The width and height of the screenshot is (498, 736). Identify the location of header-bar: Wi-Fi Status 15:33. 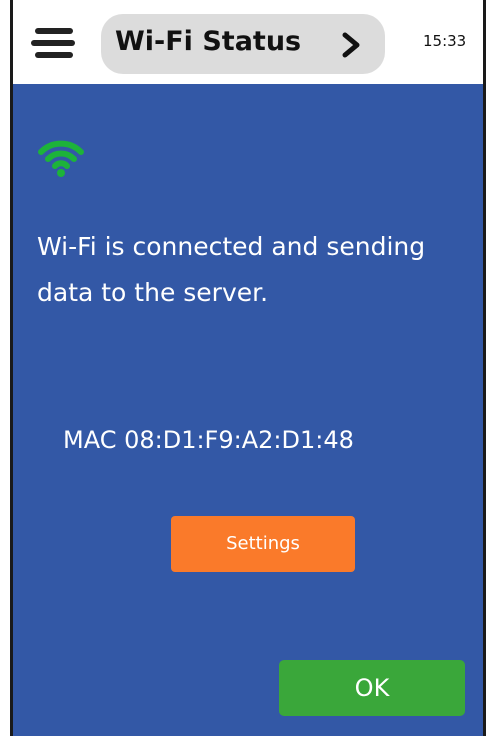
(248, 42).